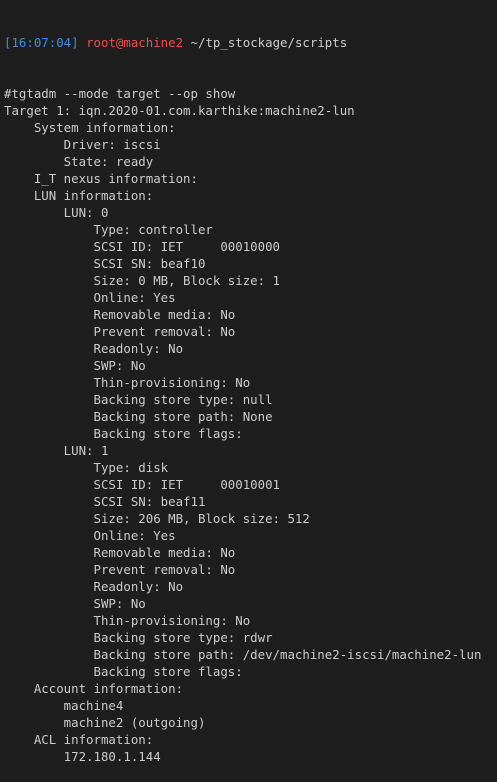 The height and width of the screenshot is (782, 497). What do you see at coordinates (79, 161) in the screenshot?
I see `output-line: State: ready` at bounding box center [79, 161].